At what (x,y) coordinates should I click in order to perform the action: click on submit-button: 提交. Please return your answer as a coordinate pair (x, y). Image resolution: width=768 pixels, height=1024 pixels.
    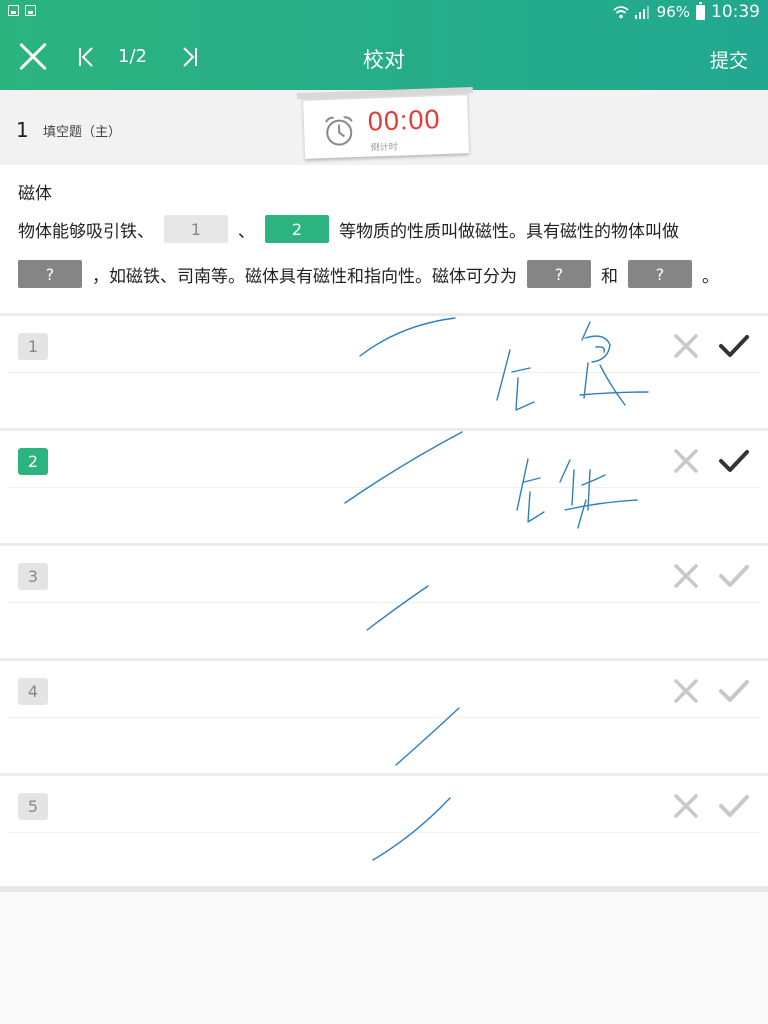
    Looking at the image, I should click on (729, 59).